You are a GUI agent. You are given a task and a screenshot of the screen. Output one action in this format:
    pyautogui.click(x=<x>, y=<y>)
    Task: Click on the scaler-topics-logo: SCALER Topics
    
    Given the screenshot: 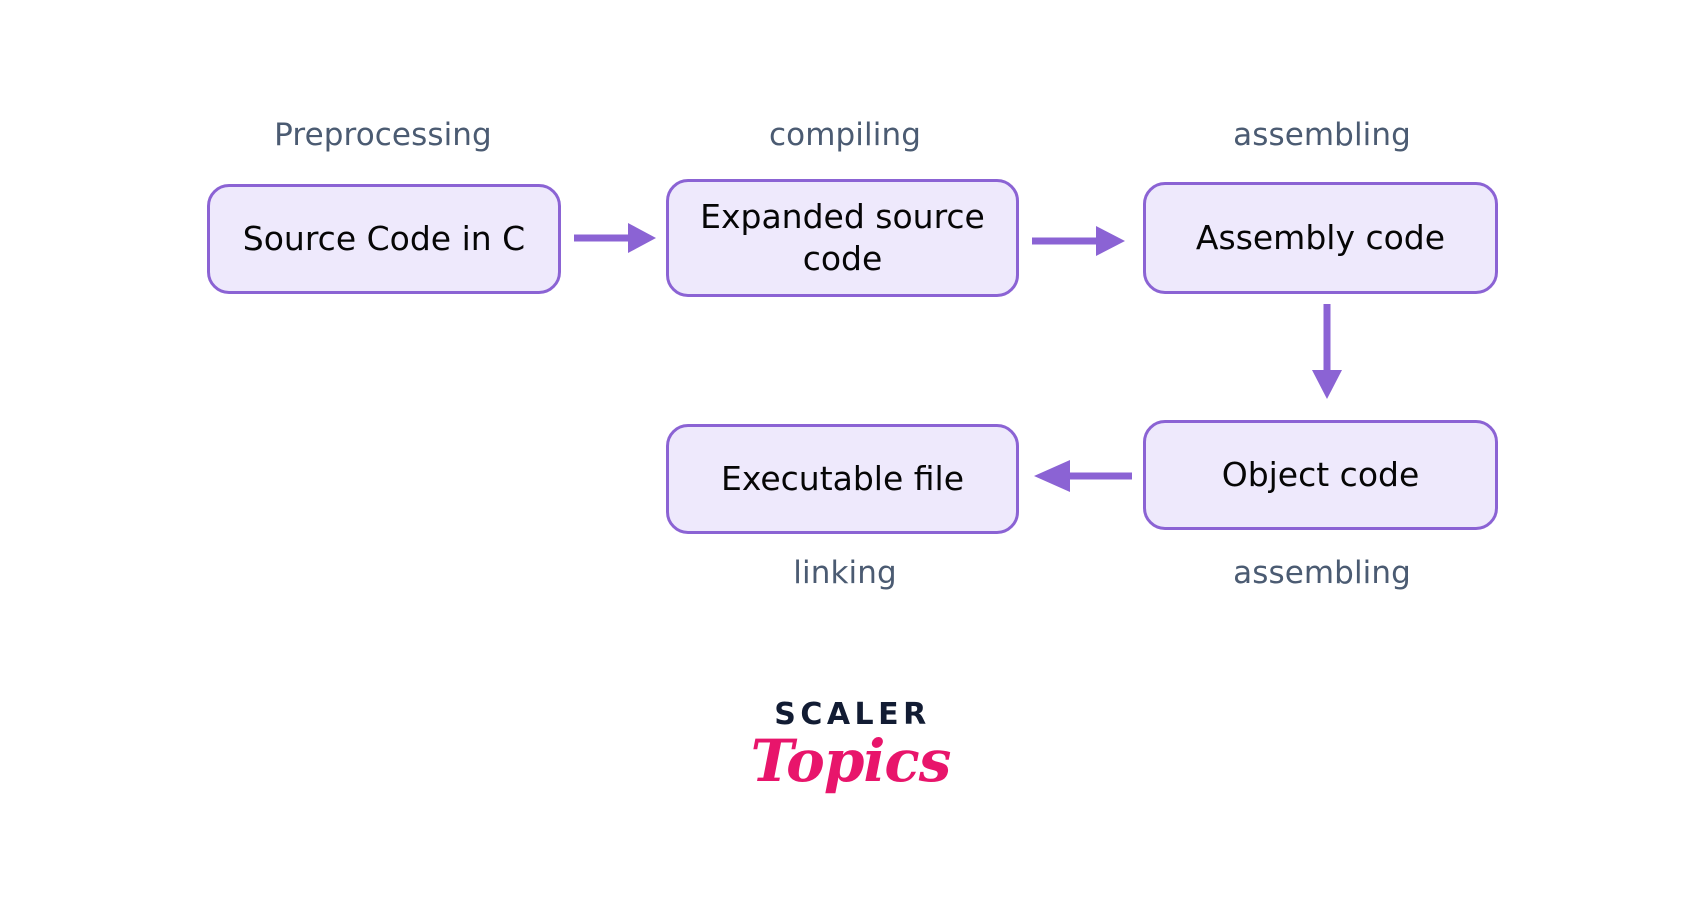 What is the action you would take?
    pyautogui.click(x=850, y=746)
    